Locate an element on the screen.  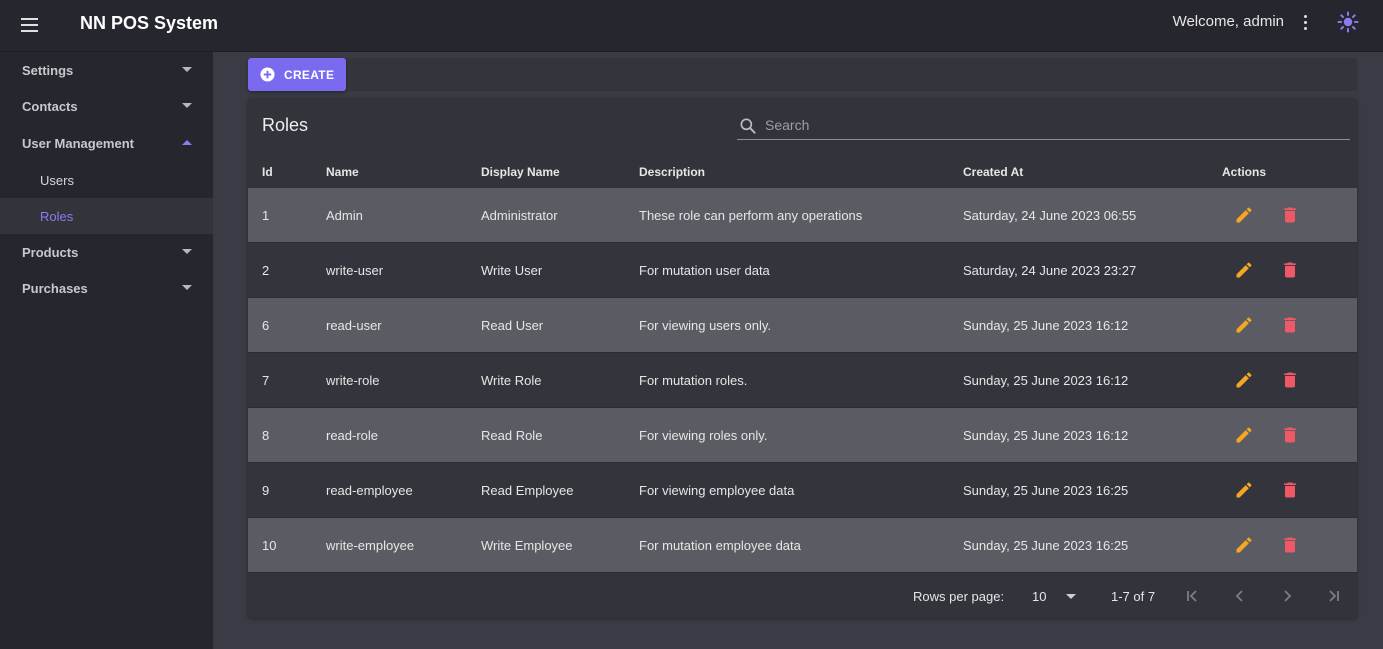
first-page-icon is located at coordinates (1193, 596).